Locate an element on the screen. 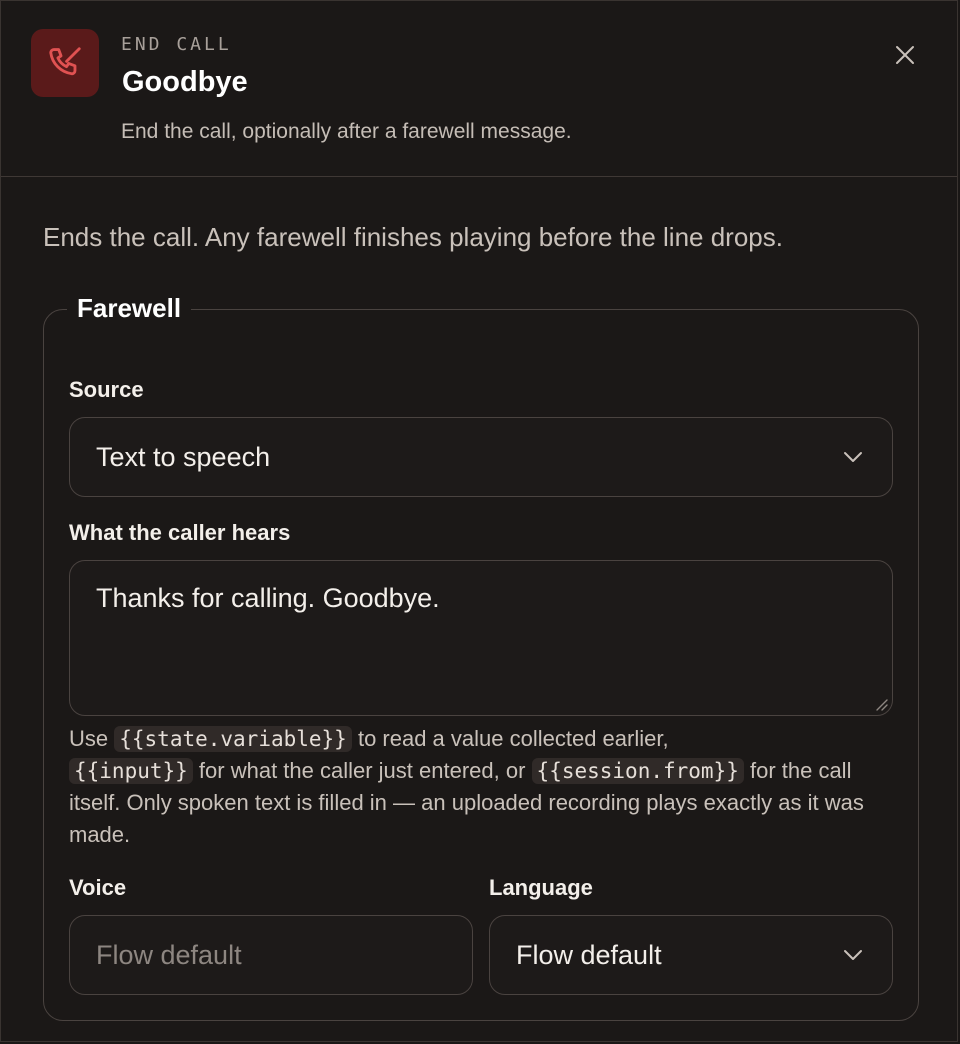  source-value: Text to speech is located at coordinates (183, 456).